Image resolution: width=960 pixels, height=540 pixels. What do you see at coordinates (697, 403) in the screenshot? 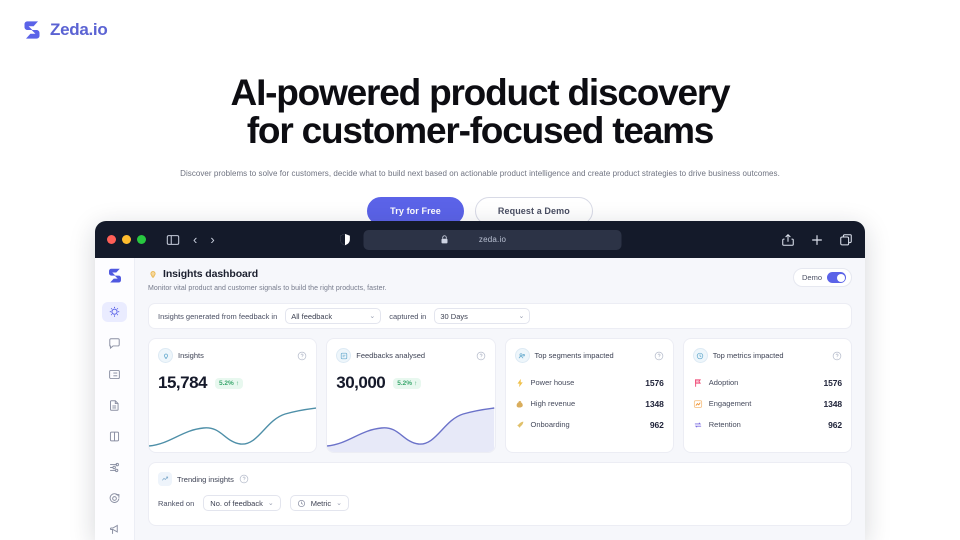
I see `chart-up-icon` at bounding box center [697, 403].